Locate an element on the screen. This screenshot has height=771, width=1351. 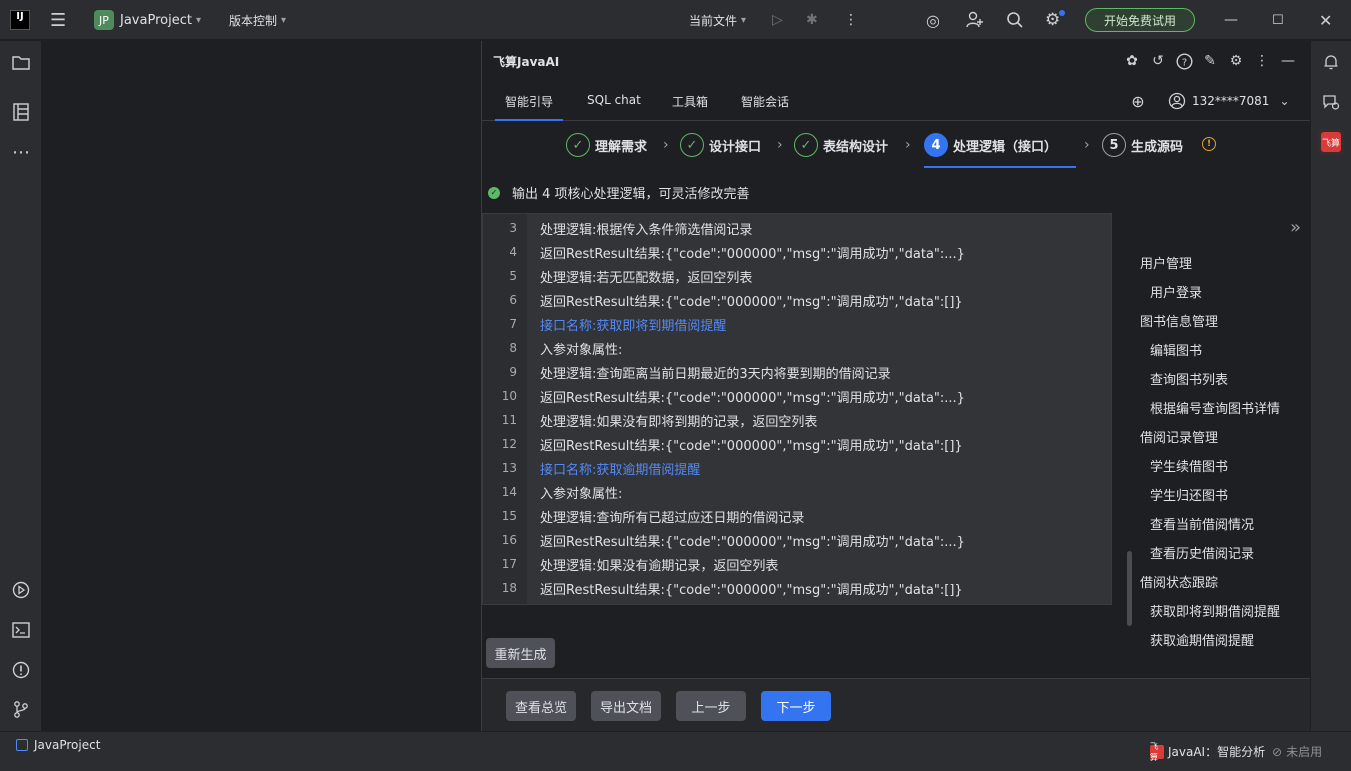
code-line: 7 接口名称:获取即将到期借阅提醒 is located at coordinates (797, 324).